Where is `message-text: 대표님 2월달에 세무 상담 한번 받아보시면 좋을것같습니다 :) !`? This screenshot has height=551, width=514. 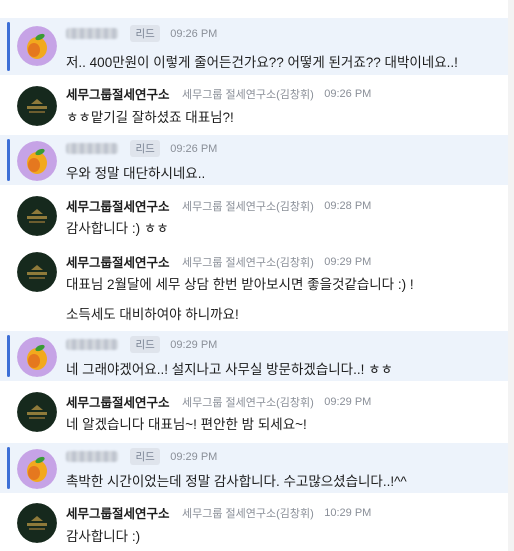 message-text: 대표님 2월달에 세무 상담 한번 받아보시면 좋을것같습니다 :) ! is located at coordinates (240, 284).